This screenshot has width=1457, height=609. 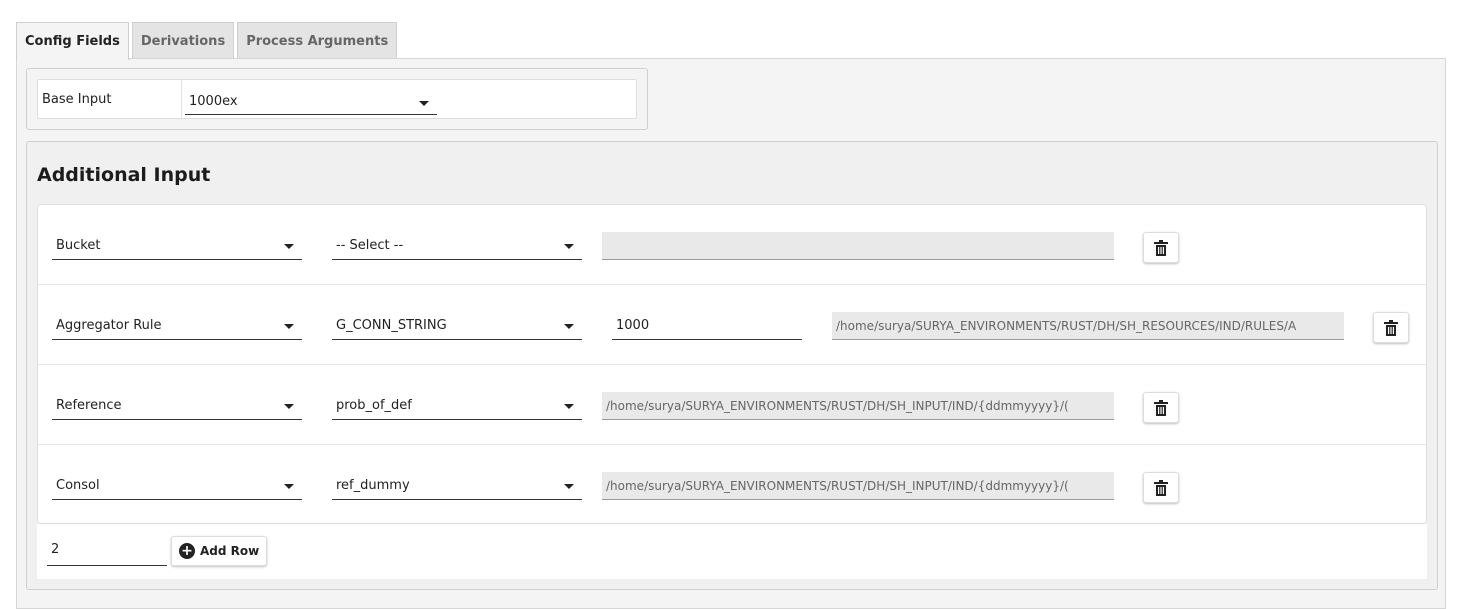 I want to click on row-value-input: 1000, so click(x=707, y=326).